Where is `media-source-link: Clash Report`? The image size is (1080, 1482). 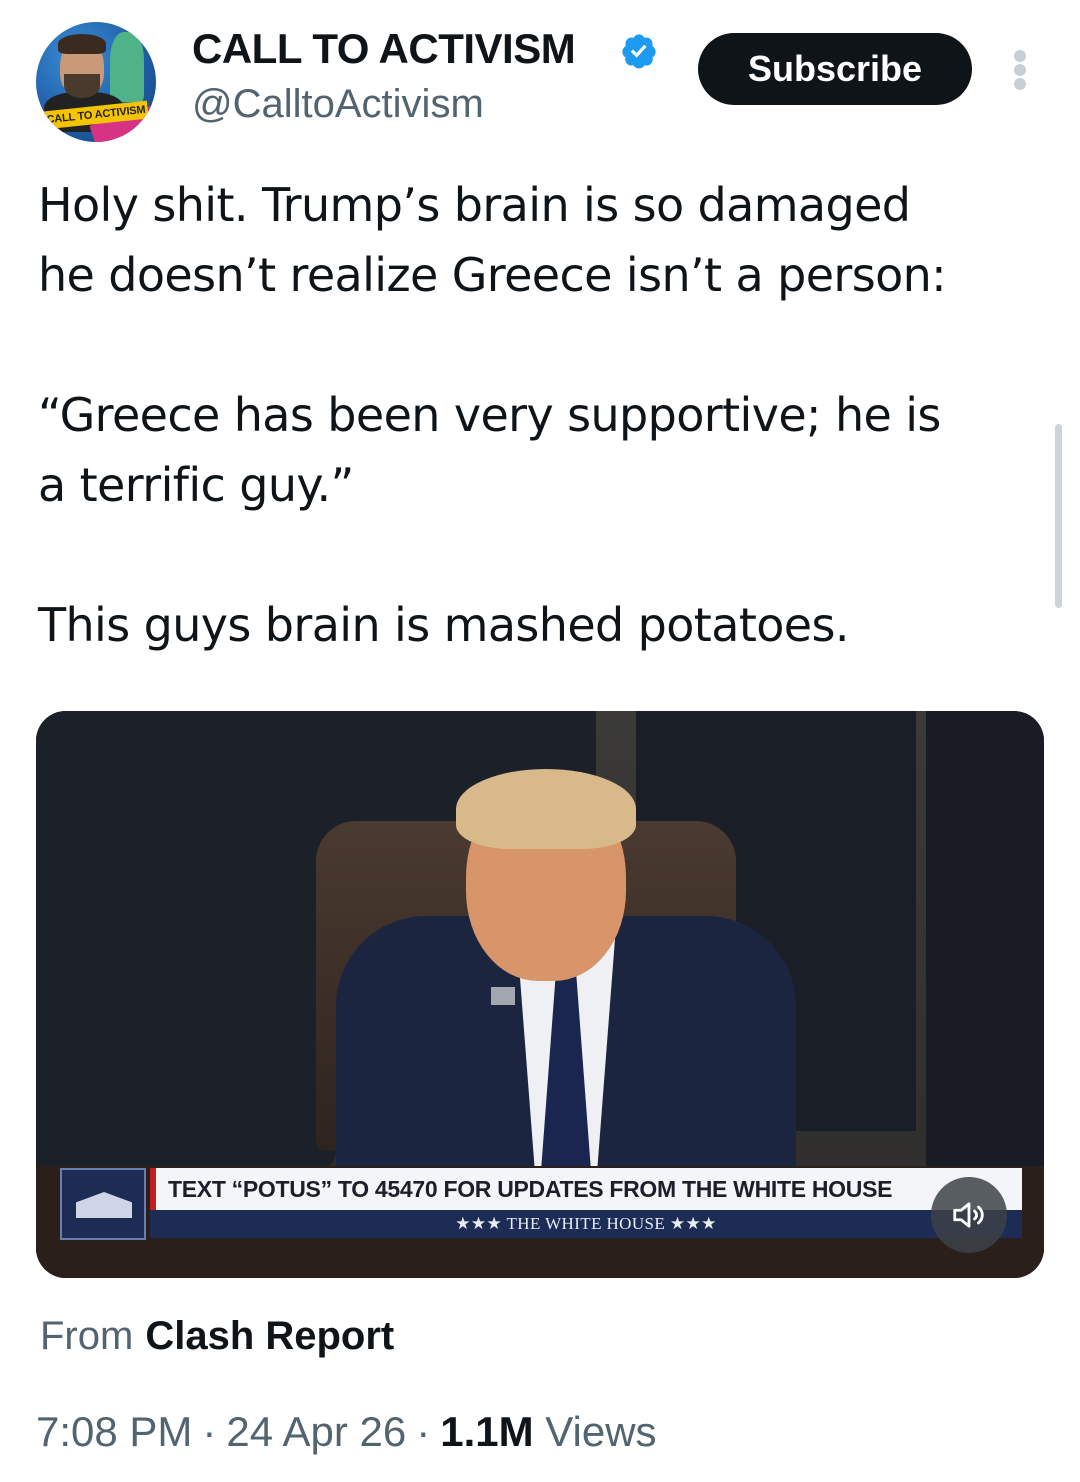 media-source-link: Clash Report is located at coordinates (269, 1336).